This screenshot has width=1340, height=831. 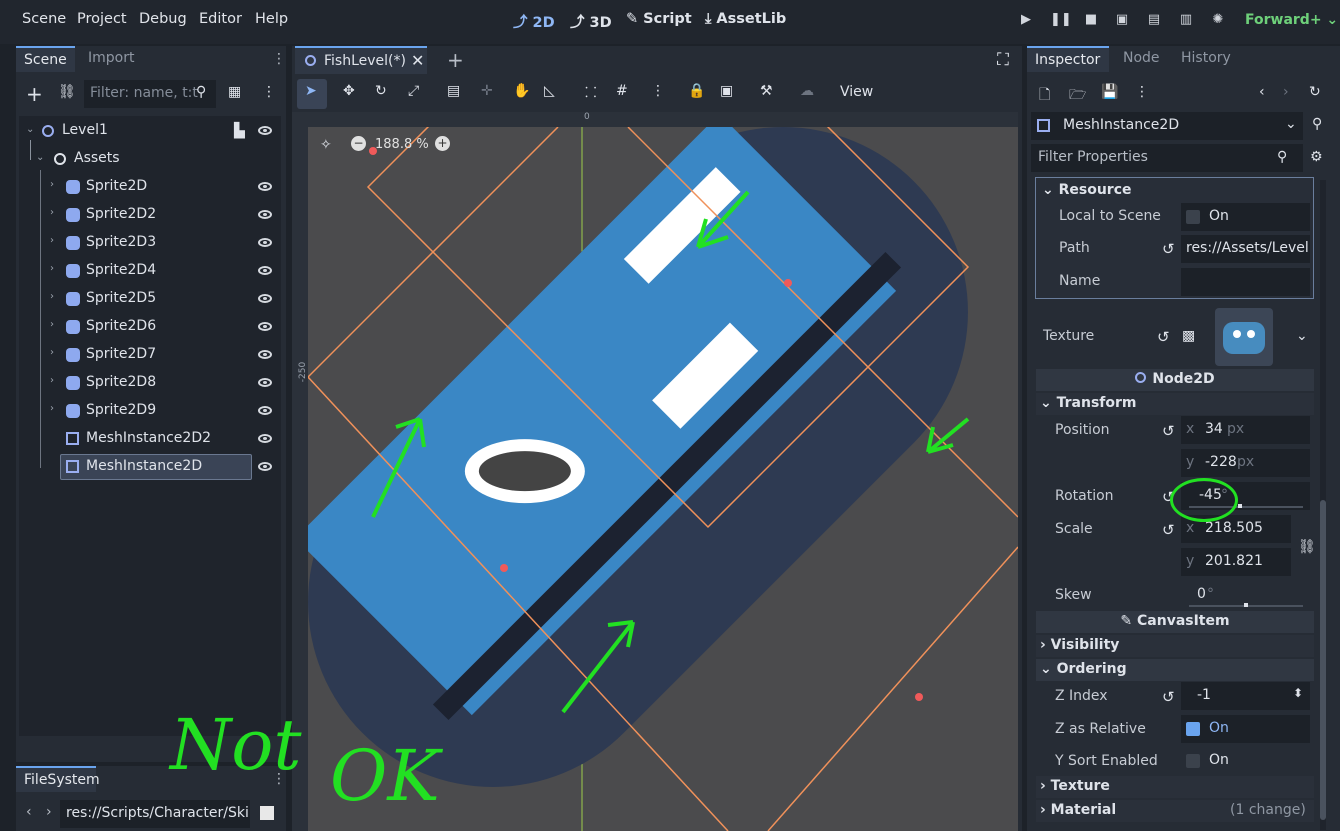 What do you see at coordinates (1246, 605) in the screenshot?
I see `skew-slider-grabber` at bounding box center [1246, 605].